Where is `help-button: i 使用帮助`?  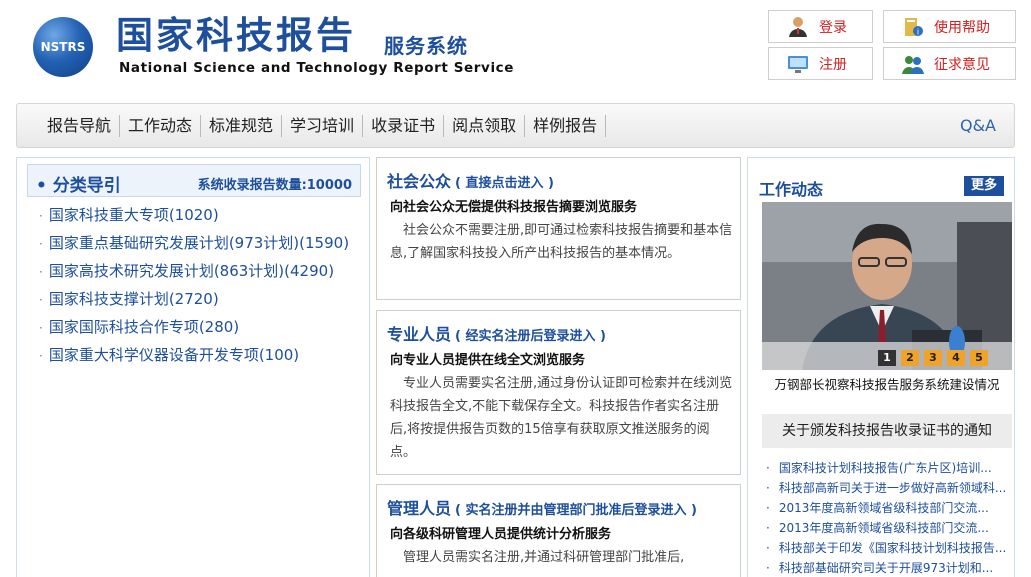 help-button: i 使用帮助 is located at coordinates (949, 26).